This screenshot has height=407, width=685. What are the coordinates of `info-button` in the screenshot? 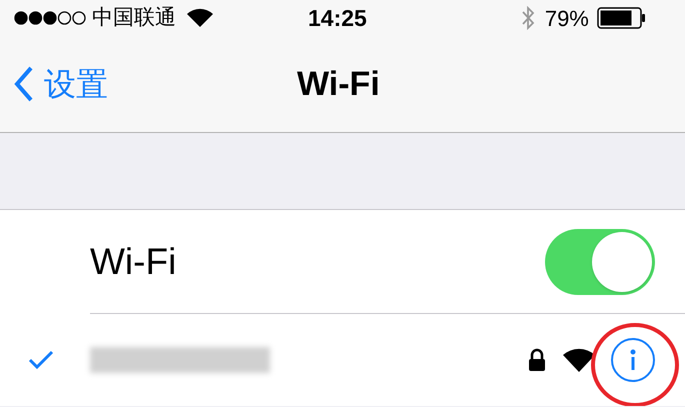 It's located at (633, 360).